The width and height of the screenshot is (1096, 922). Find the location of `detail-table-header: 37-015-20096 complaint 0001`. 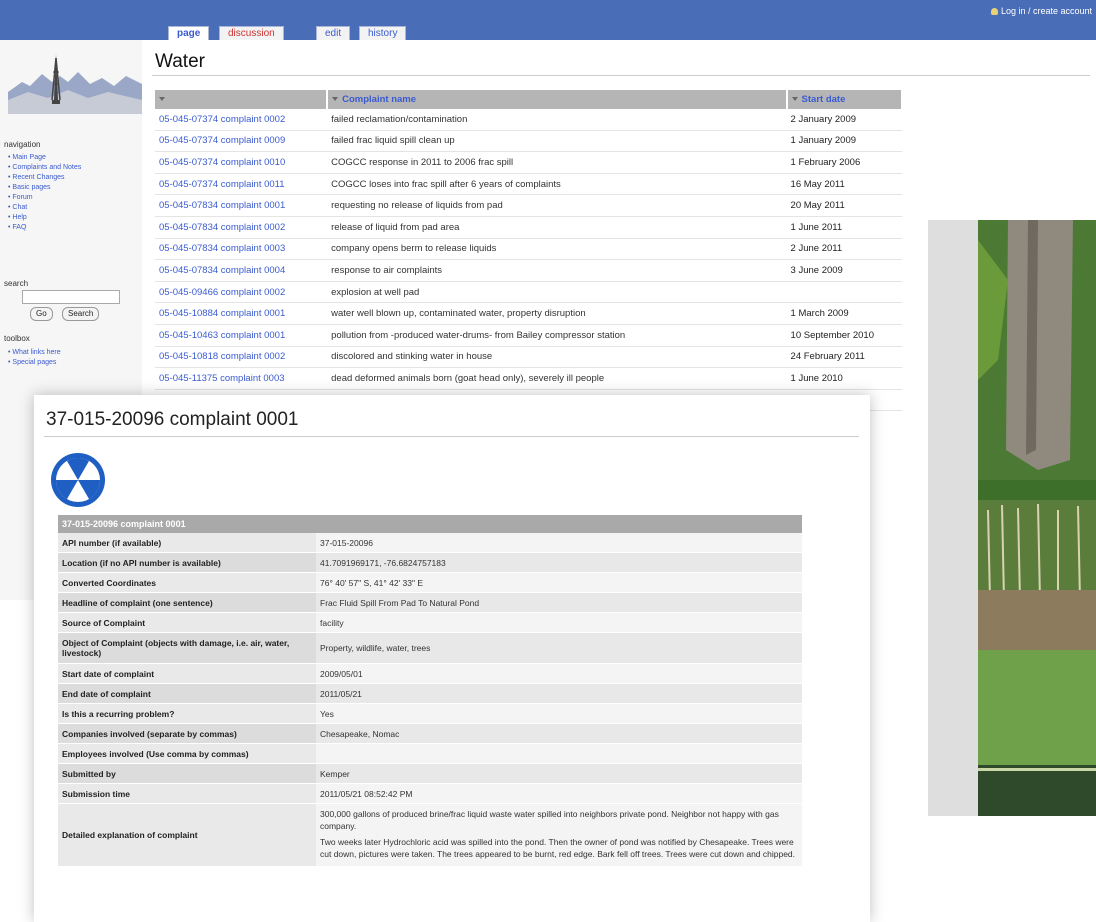

detail-table-header: 37-015-20096 complaint 0001 is located at coordinates (430, 524).